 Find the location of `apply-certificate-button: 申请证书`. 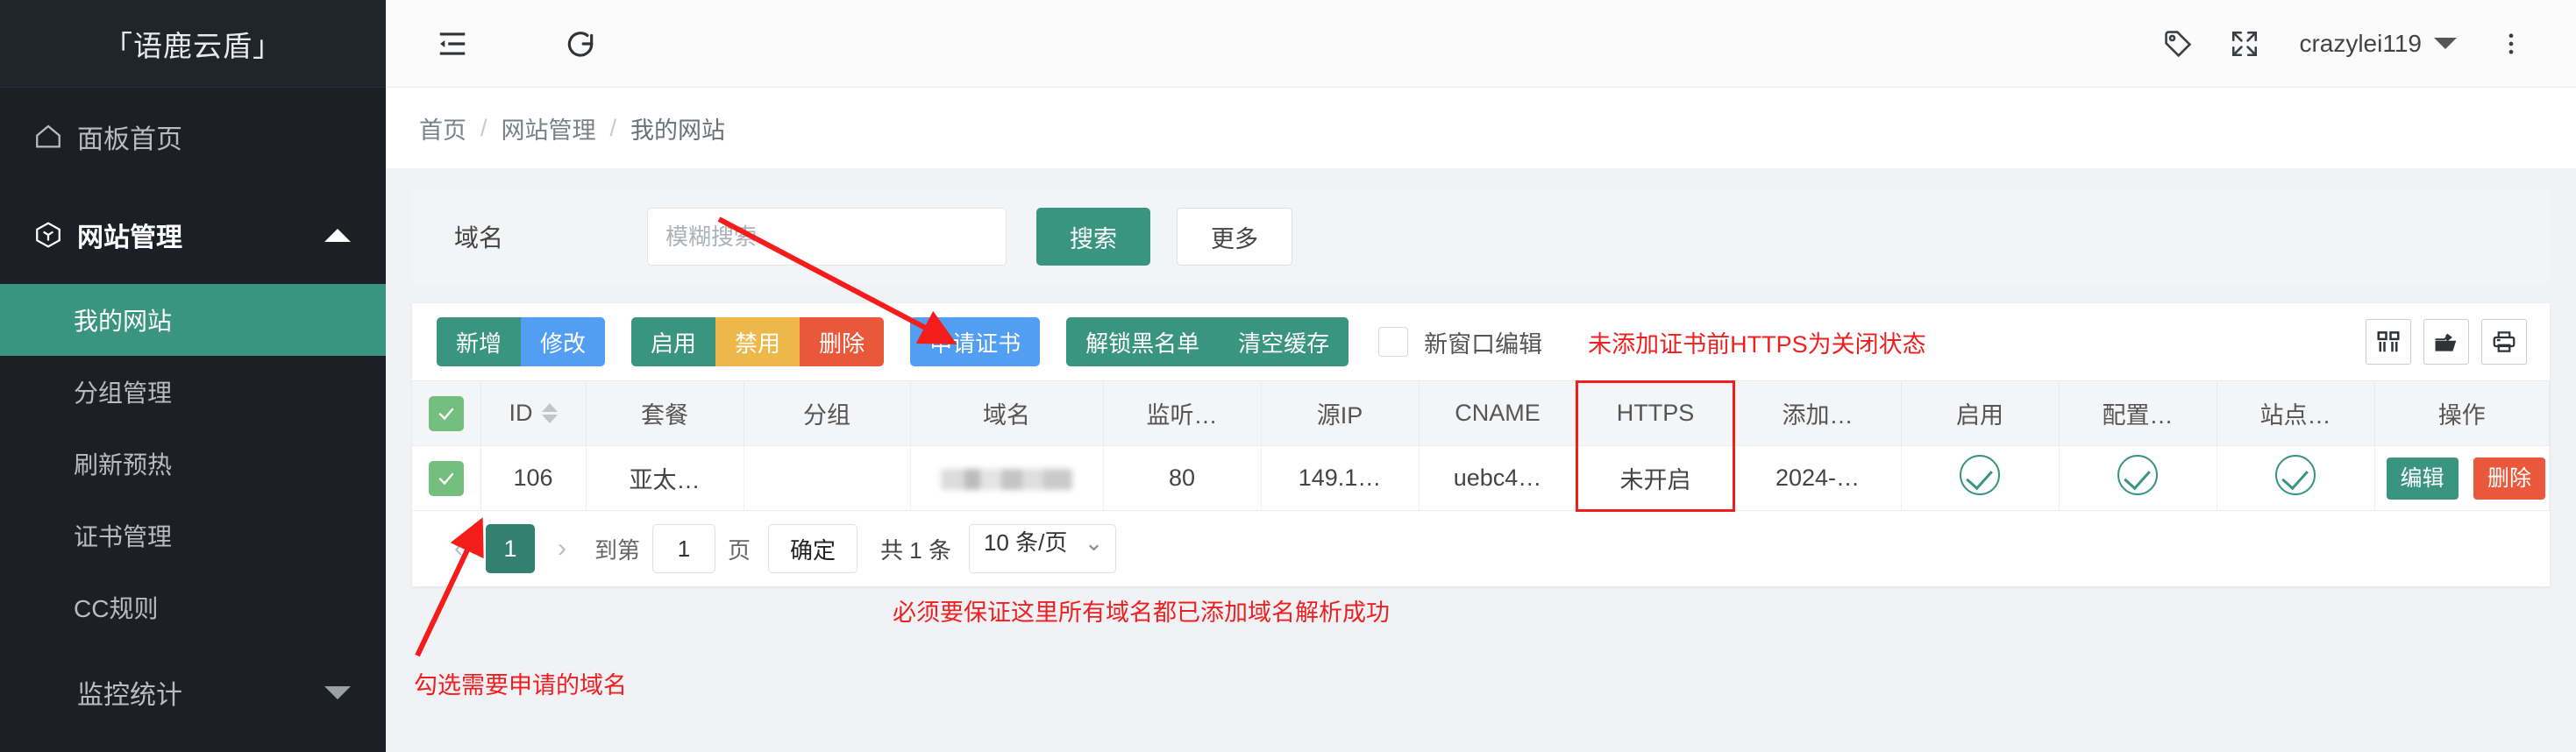

apply-certificate-button: 申请证书 is located at coordinates (975, 341).